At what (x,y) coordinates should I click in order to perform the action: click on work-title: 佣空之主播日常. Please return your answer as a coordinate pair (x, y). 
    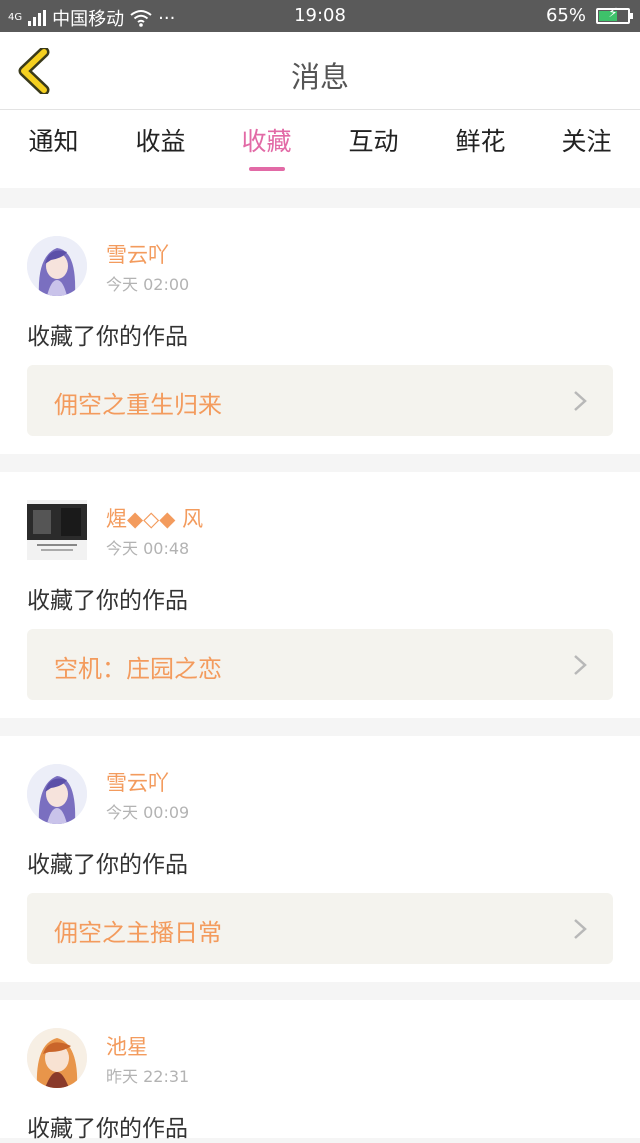
    Looking at the image, I should click on (138, 933).